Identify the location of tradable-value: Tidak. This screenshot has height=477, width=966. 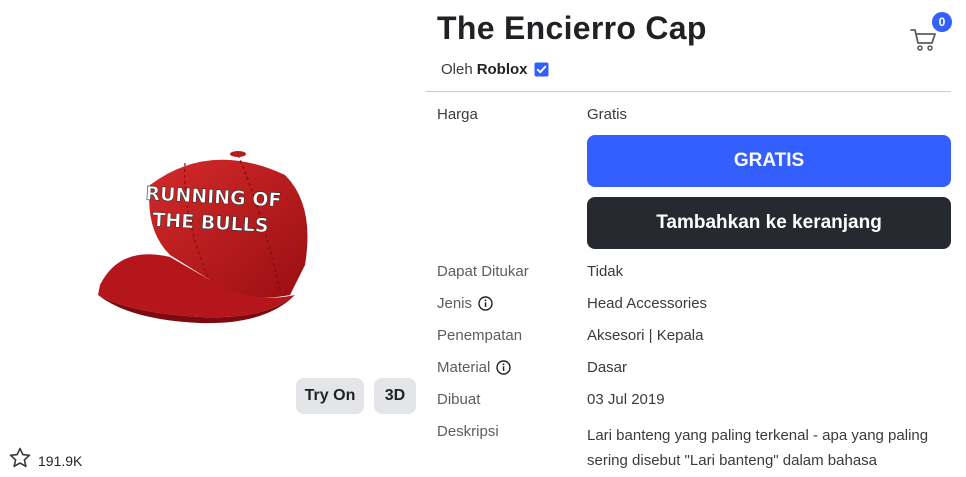
(605, 271).